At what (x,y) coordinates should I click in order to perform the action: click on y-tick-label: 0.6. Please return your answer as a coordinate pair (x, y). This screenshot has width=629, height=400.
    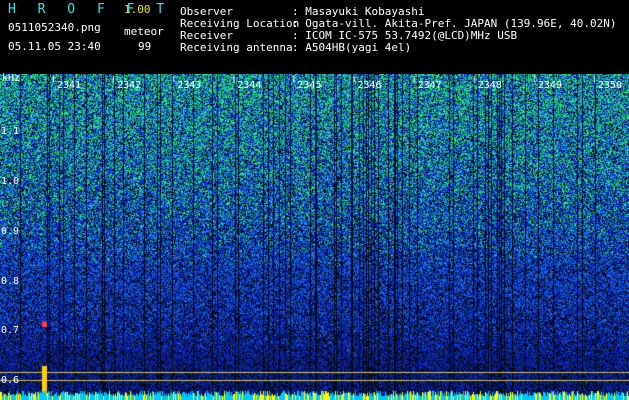
    Looking at the image, I should click on (10, 380).